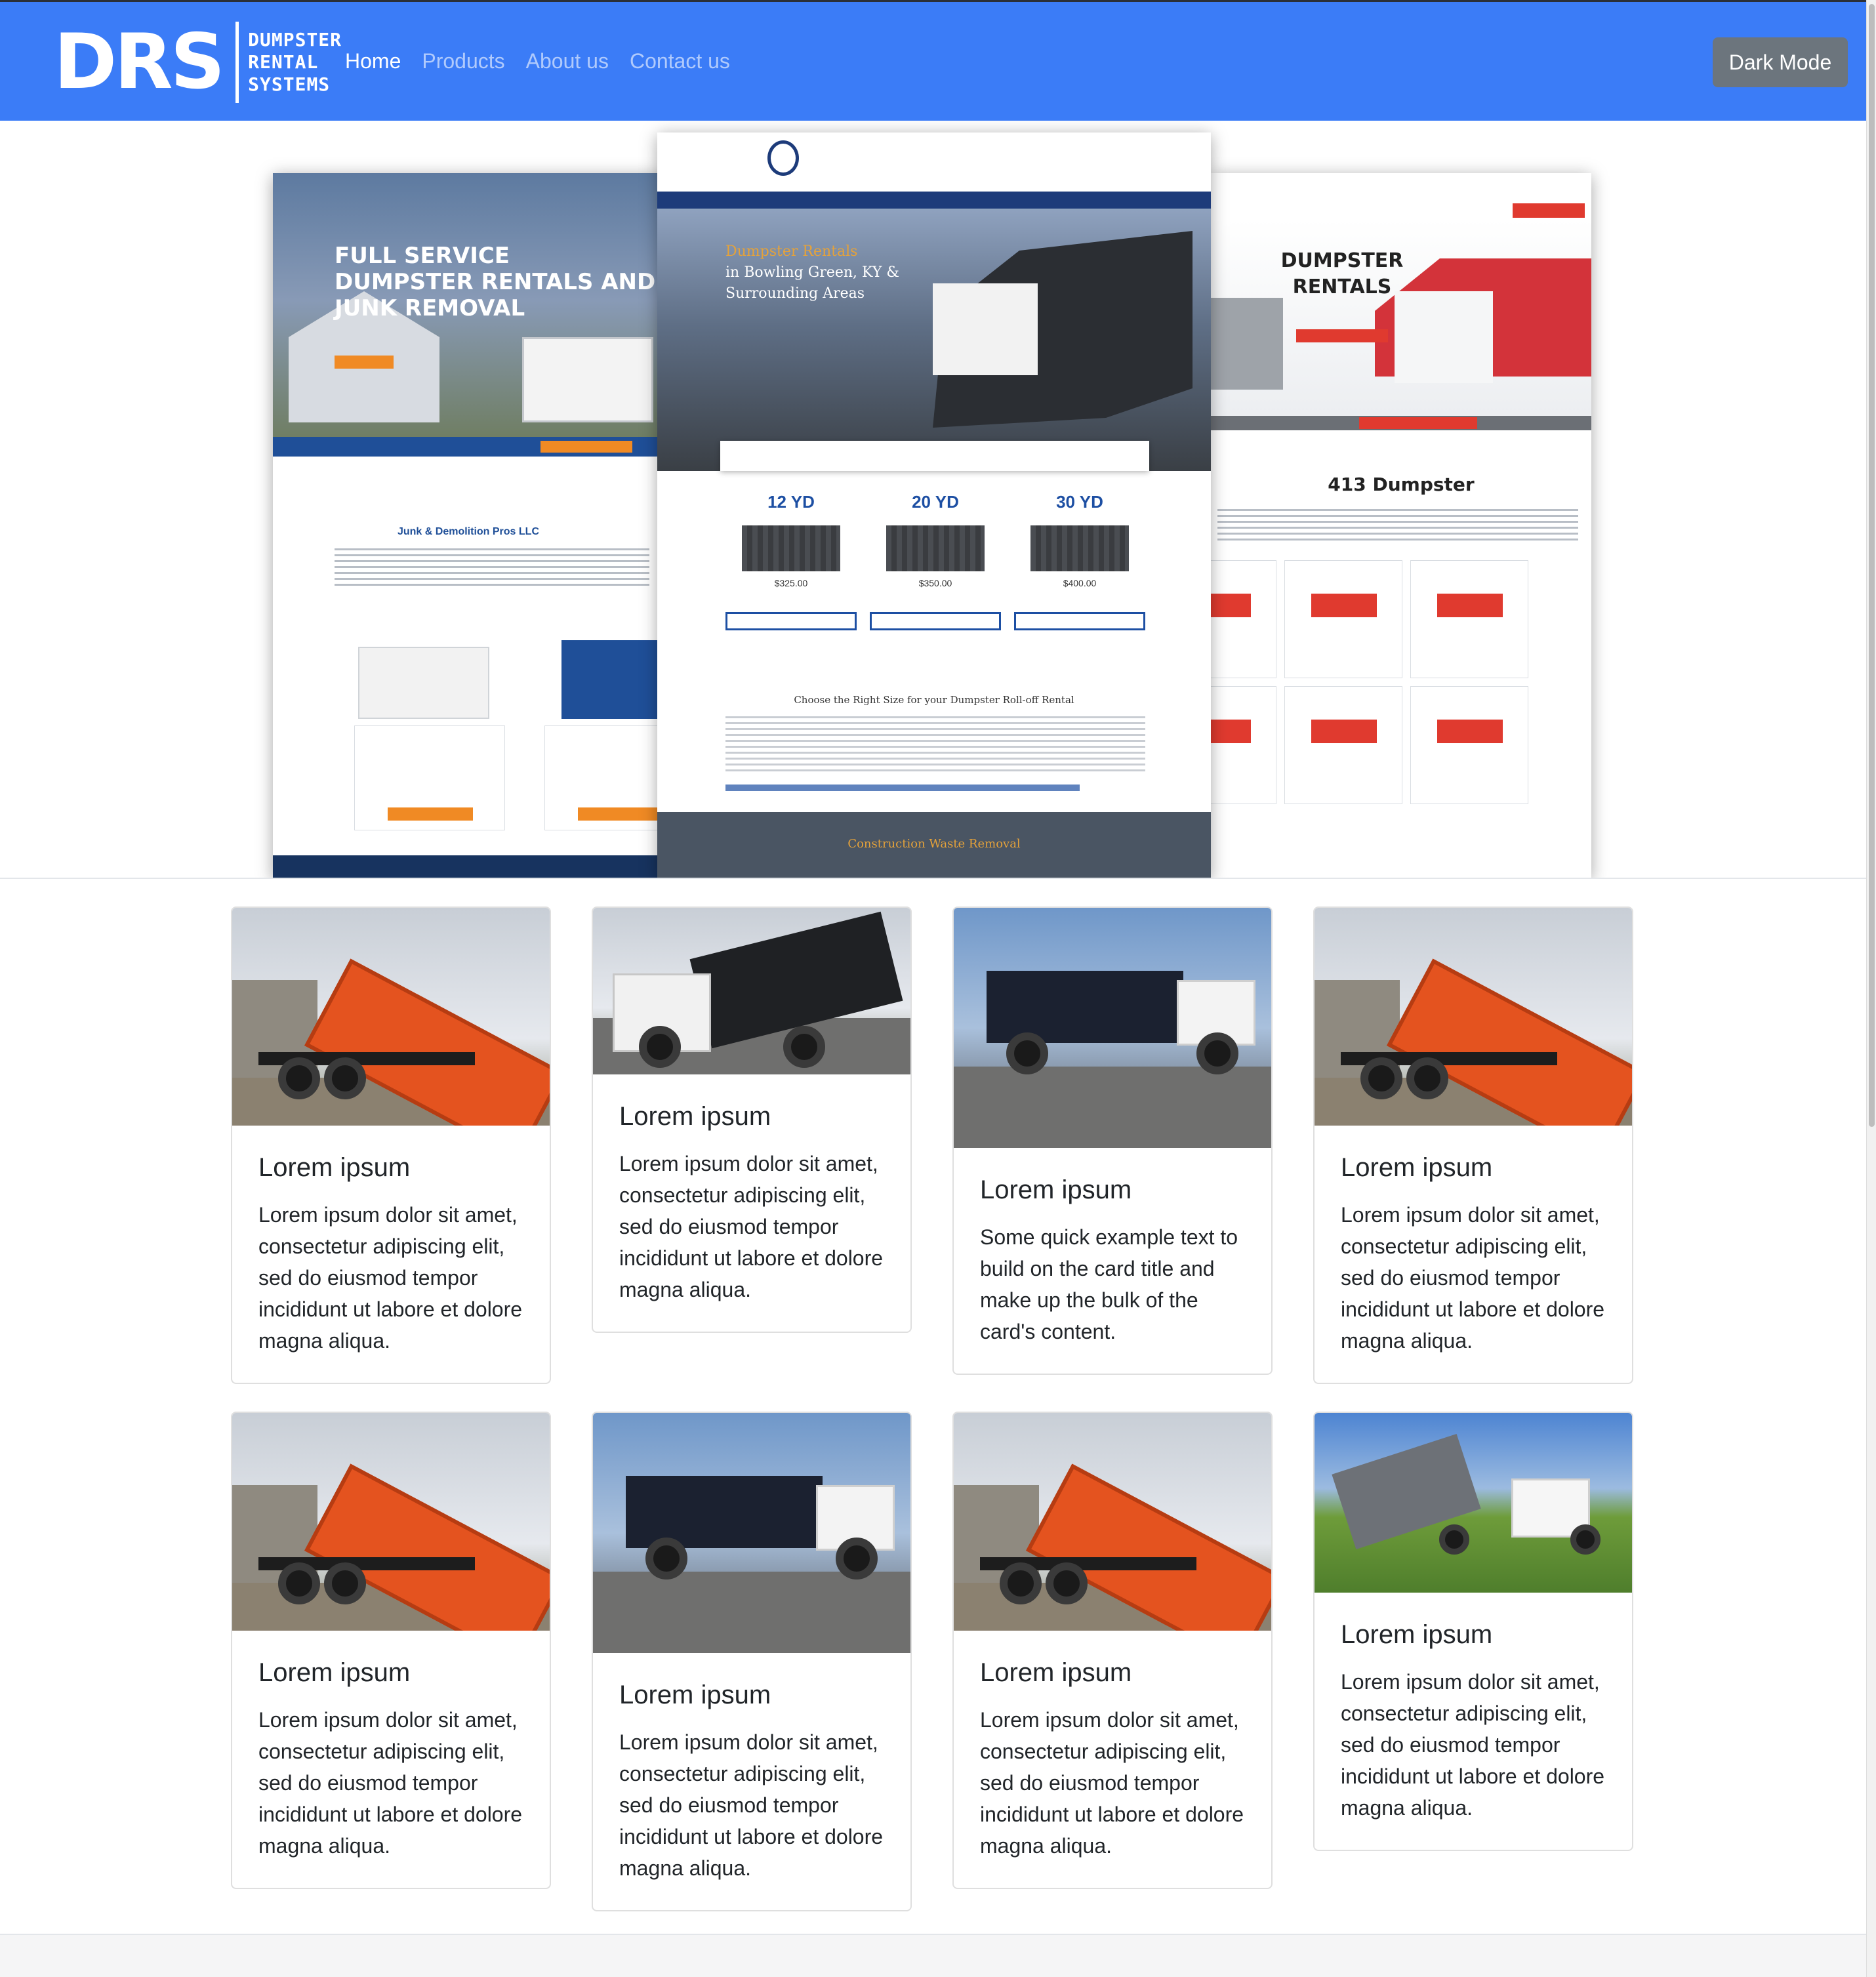 This screenshot has width=1876, height=1977. Describe the element at coordinates (468, 866) in the screenshot. I see `left-footer` at that location.